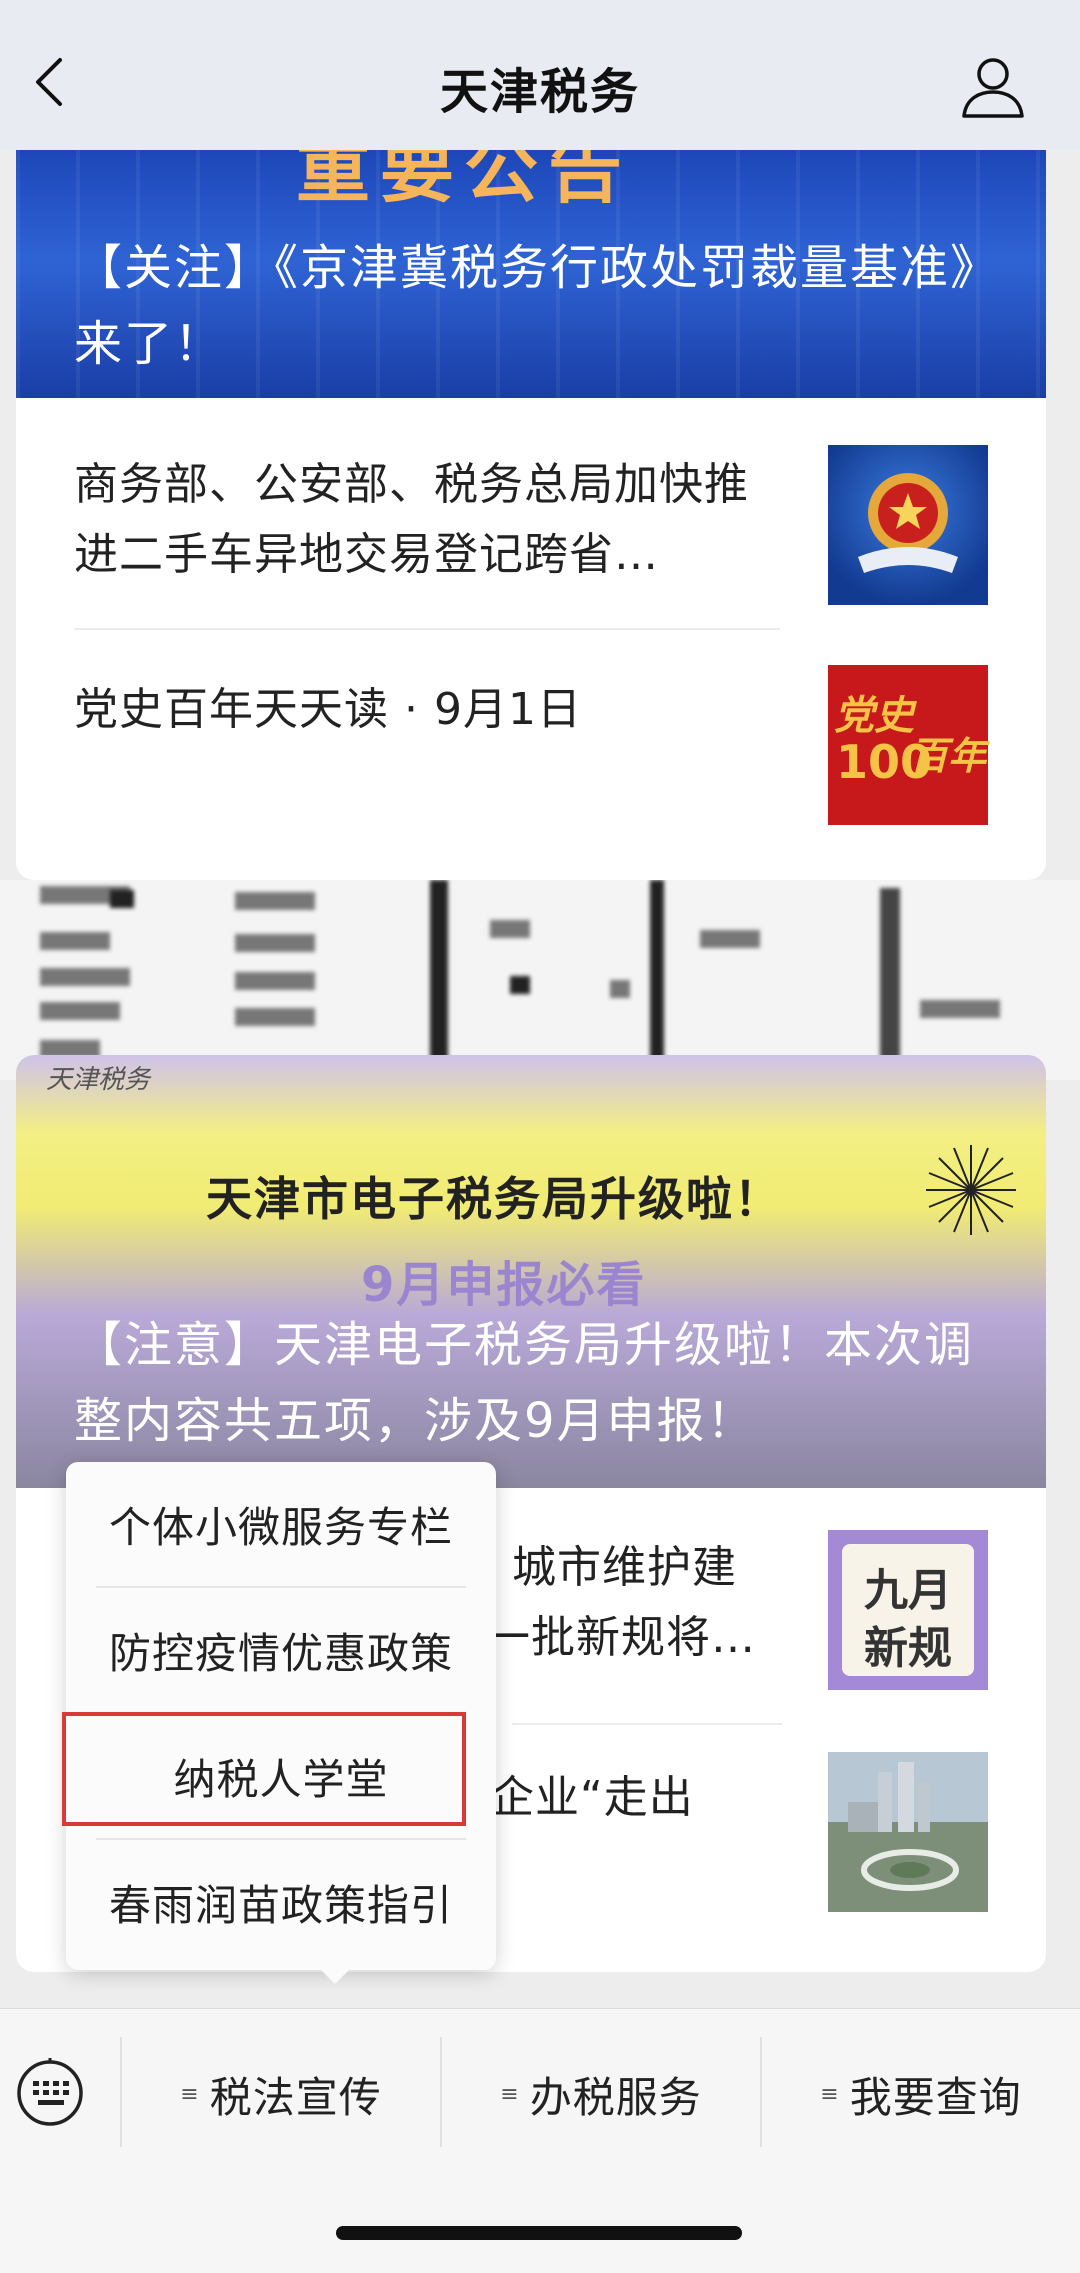 The height and width of the screenshot is (2273, 1080). I want to click on menu-item-spring-rain-policy: 春雨润苗政策指引, so click(281, 1902).